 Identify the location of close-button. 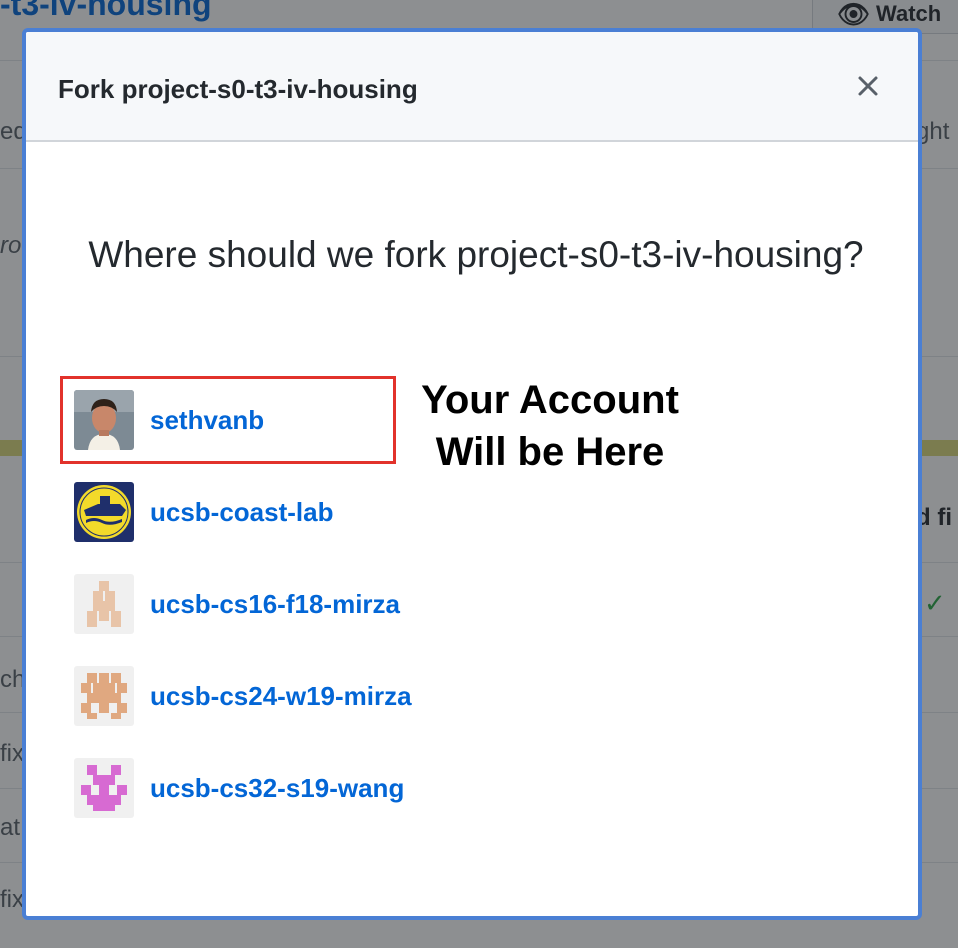
(868, 86).